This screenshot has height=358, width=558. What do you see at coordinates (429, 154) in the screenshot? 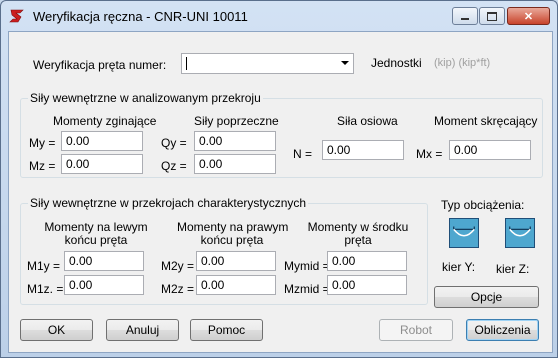
I see `mx-label: Mx =` at bounding box center [429, 154].